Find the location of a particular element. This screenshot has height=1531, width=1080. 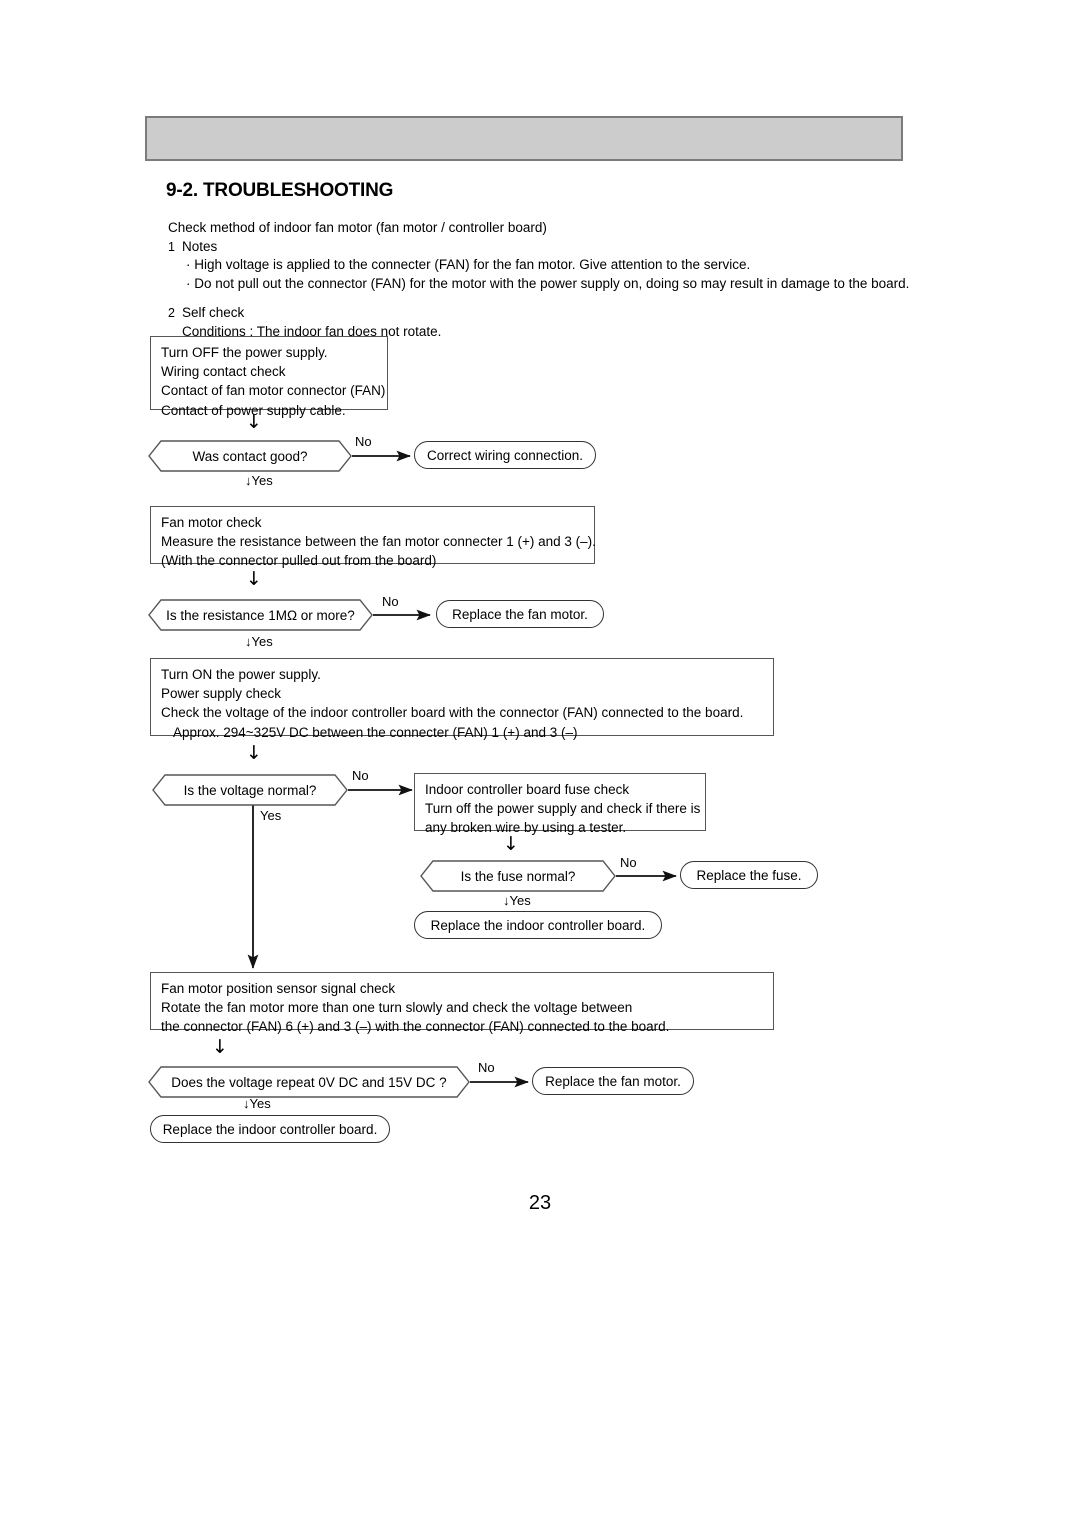

terminal-label: Correct wiring connection. is located at coordinates (505, 455).